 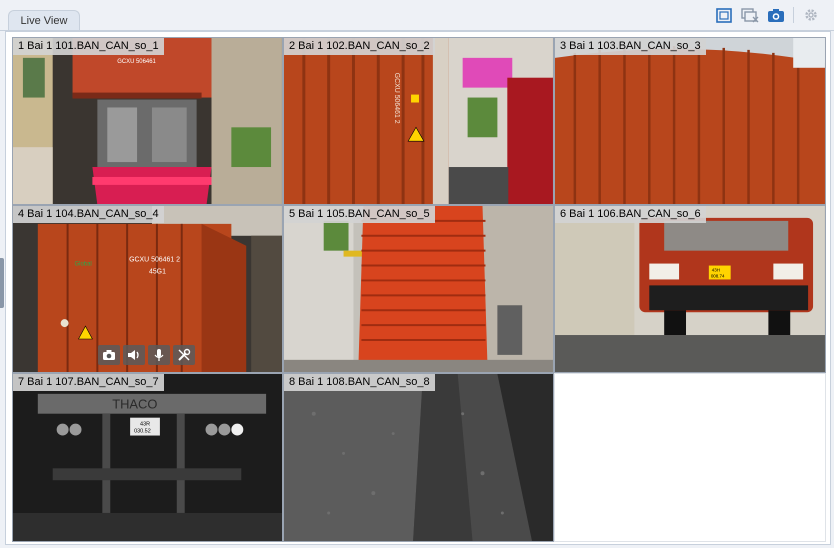 I want to click on tab-live-view: Live View, so click(x=44, y=20).